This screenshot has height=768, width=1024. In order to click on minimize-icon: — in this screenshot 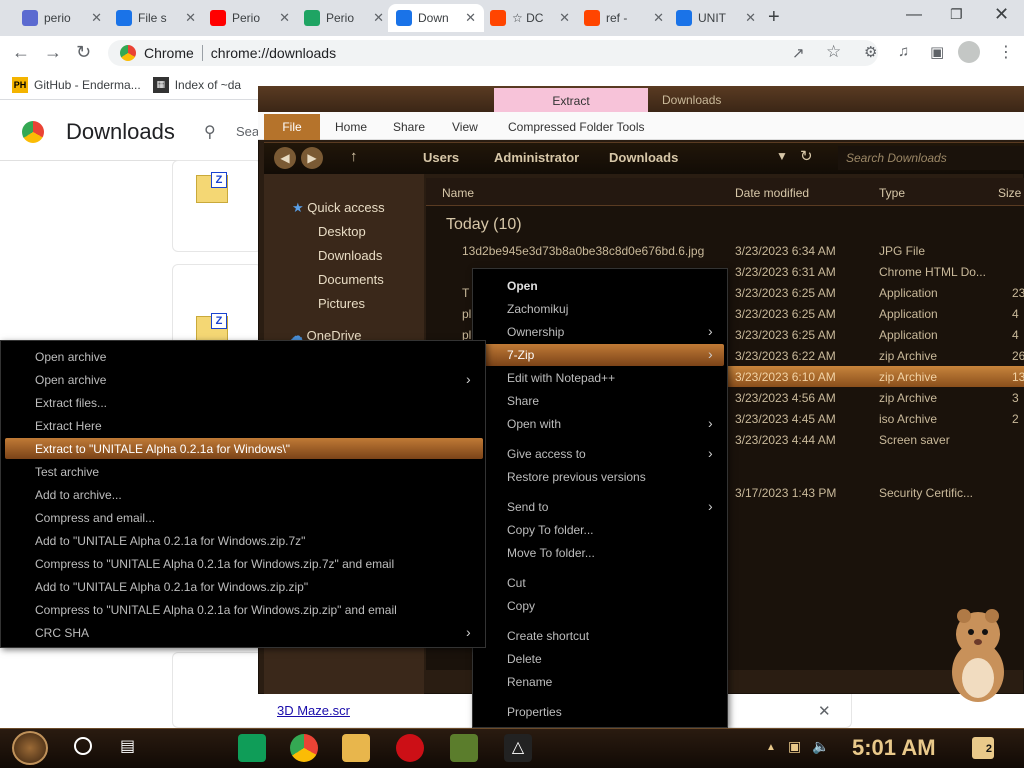, I will do `click(914, 15)`.